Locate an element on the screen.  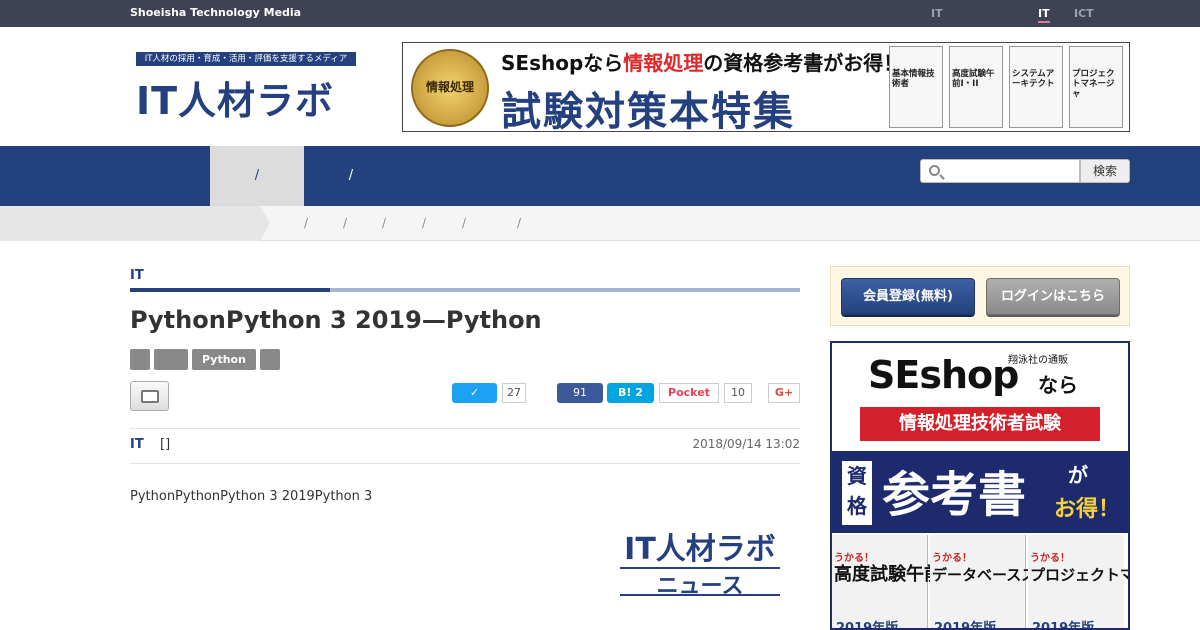
sidebar-ad-kaku: 資格 is located at coordinates (857, 493).